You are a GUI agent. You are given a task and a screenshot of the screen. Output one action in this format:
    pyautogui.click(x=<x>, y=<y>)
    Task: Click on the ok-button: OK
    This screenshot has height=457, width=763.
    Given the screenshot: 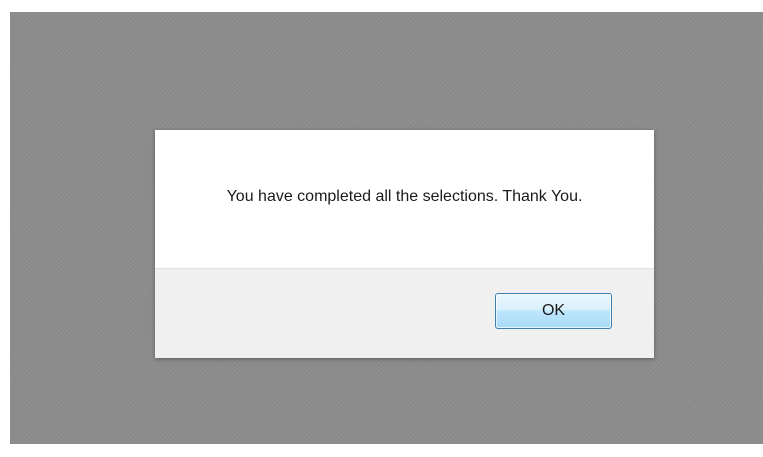 What is the action you would take?
    pyautogui.click(x=553, y=311)
    